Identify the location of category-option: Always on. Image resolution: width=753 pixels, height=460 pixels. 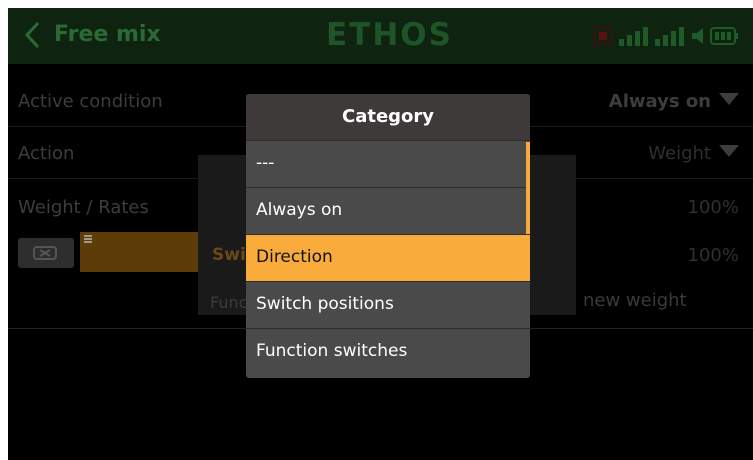
(388, 210).